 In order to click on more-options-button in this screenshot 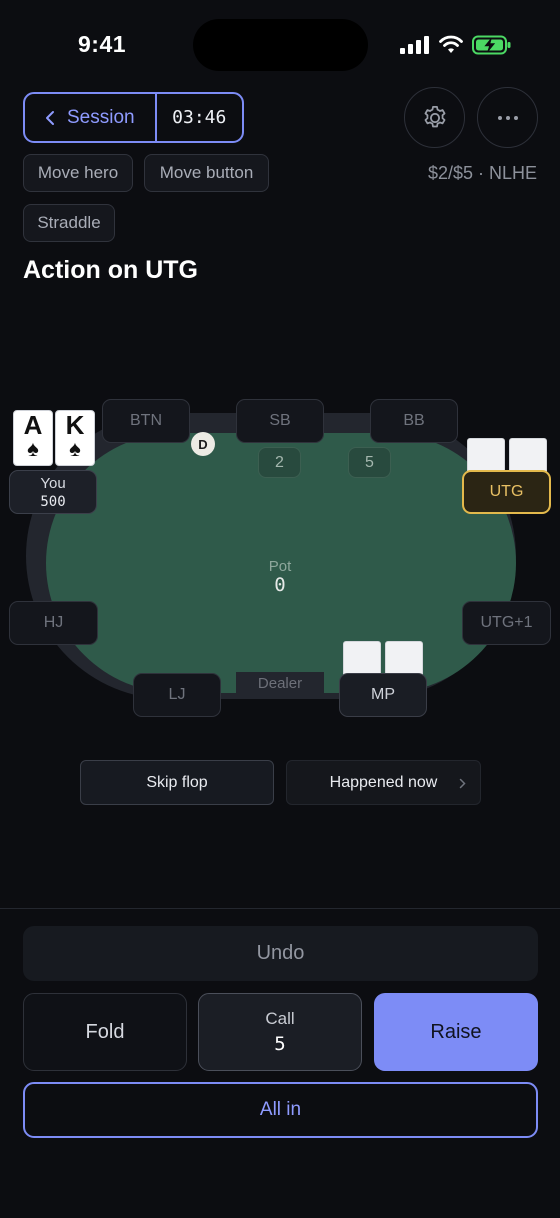, I will do `click(507, 117)`.